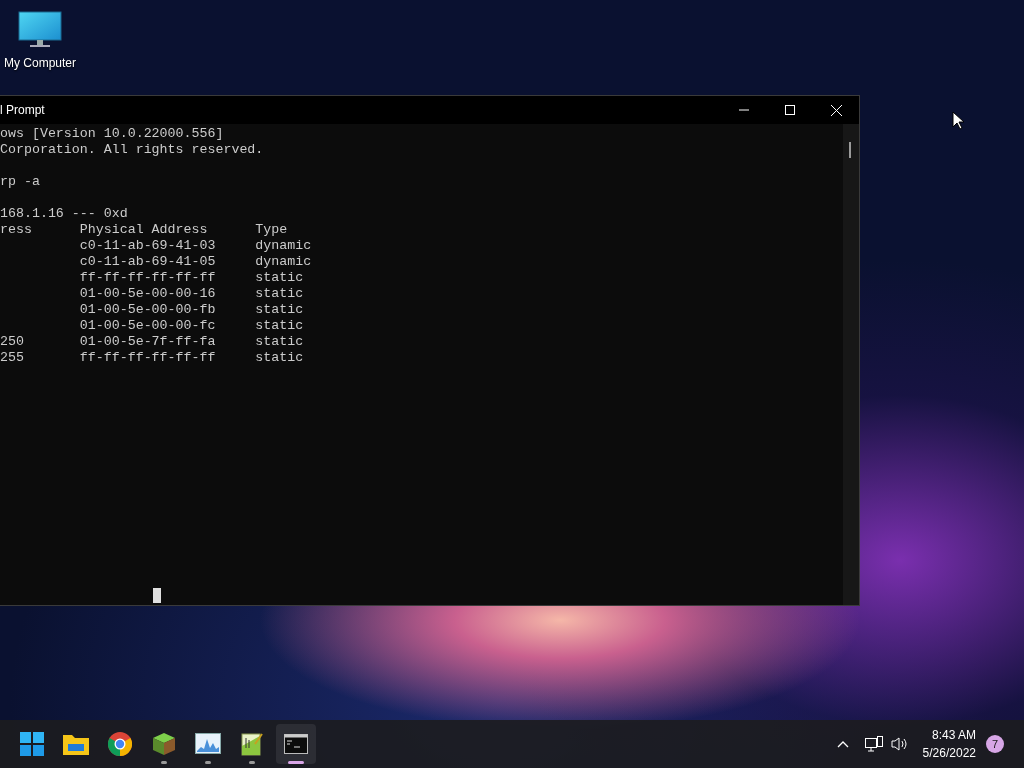  Describe the element at coordinates (958, 120) in the screenshot. I see `mouse-pointer-icon` at that location.